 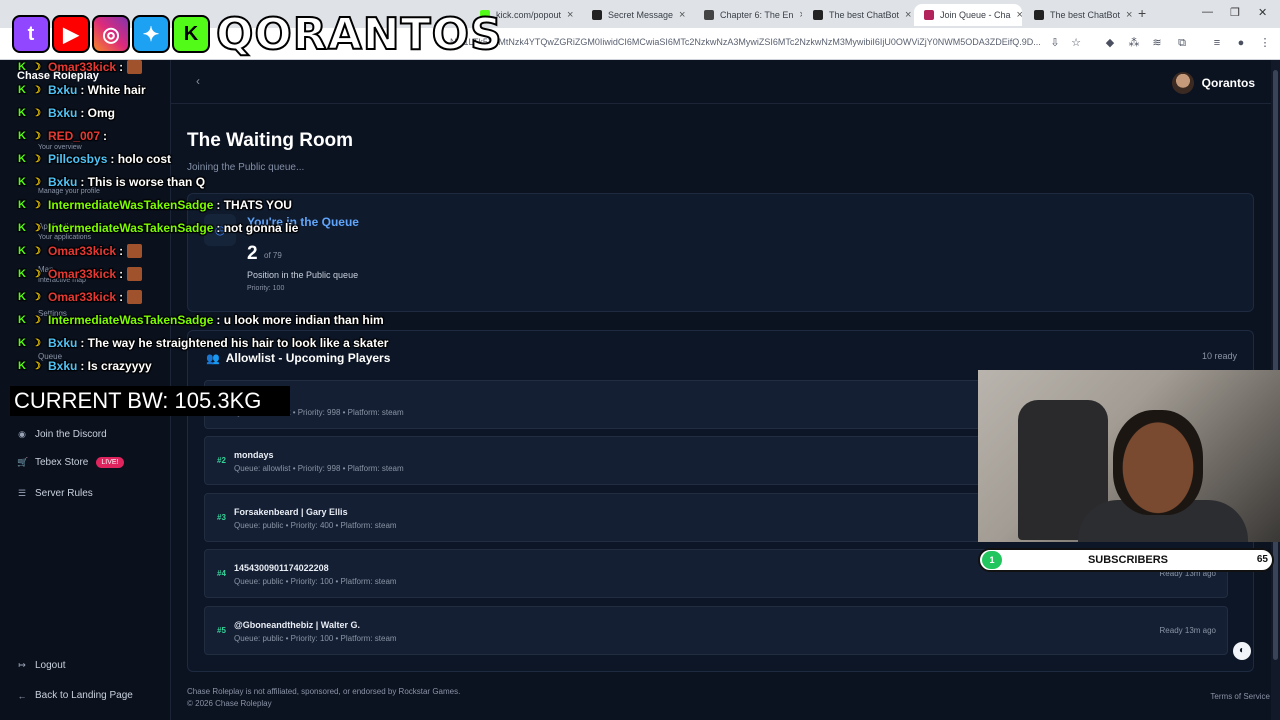 What do you see at coordinates (221, 460) in the screenshot?
I see `row-rank: #2` at bounding box center [221, 460].